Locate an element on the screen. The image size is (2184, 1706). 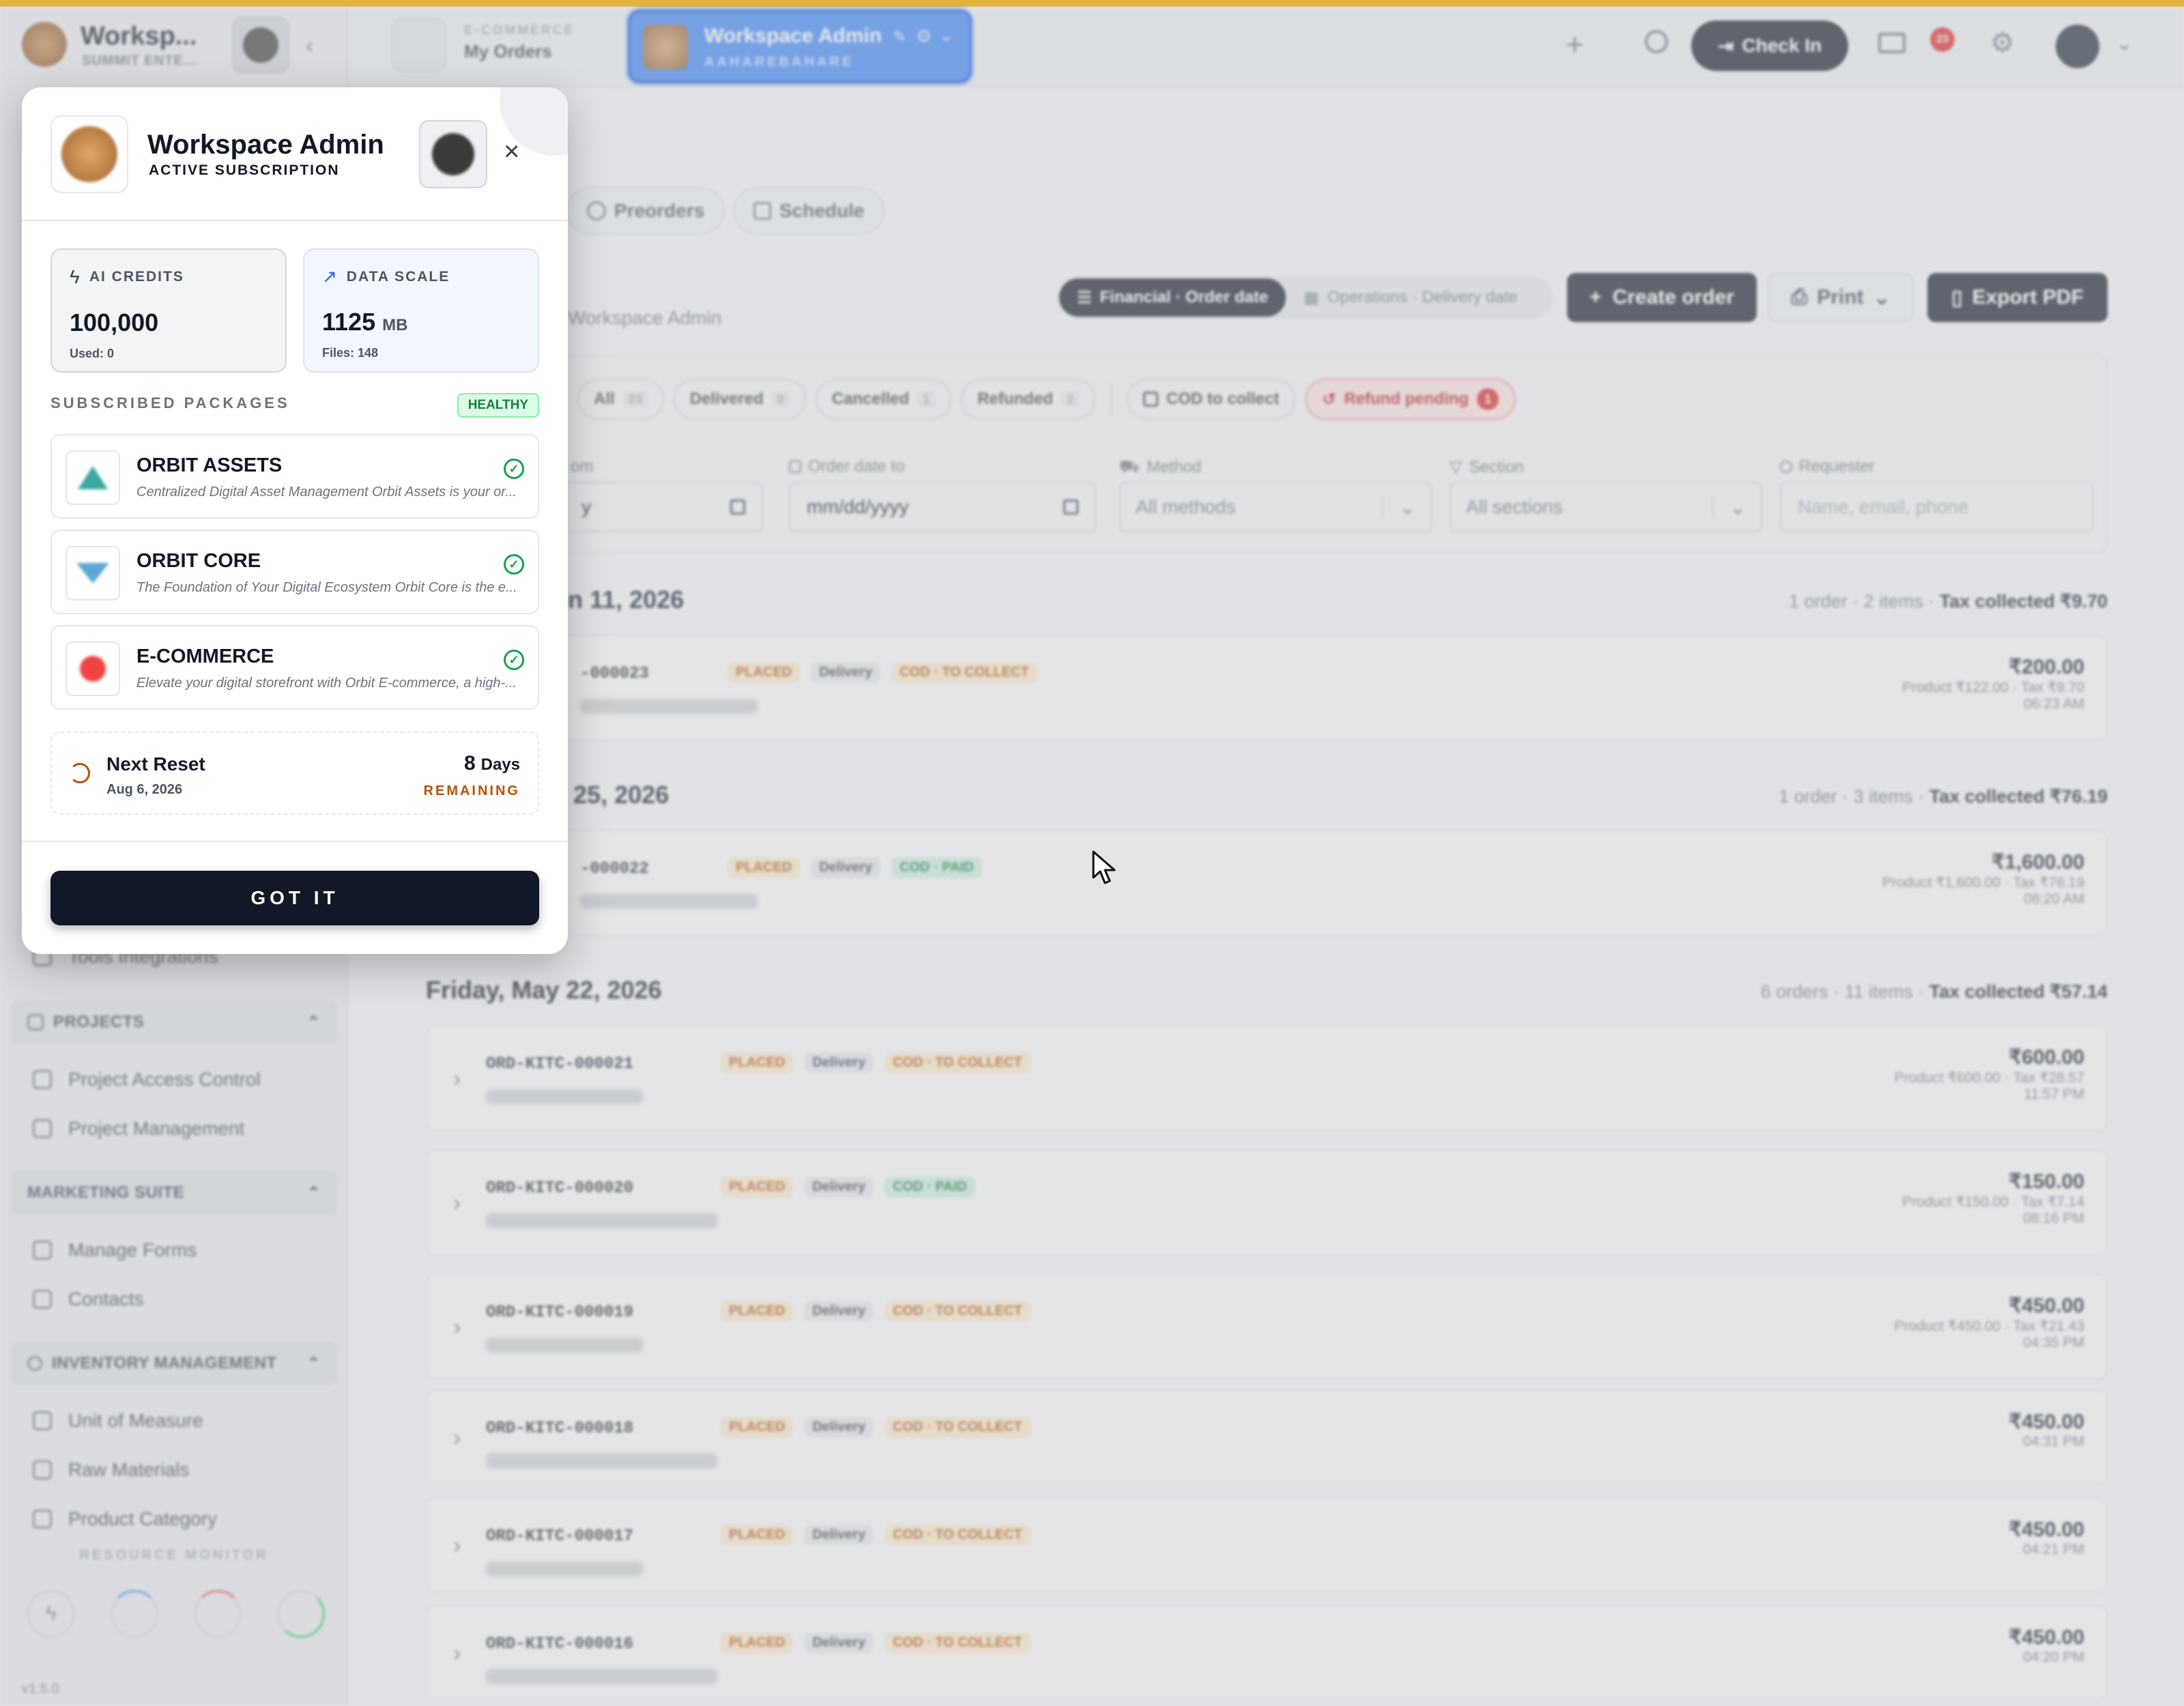
modal-title: Workspace Admin is located at coordinates (265, 145).